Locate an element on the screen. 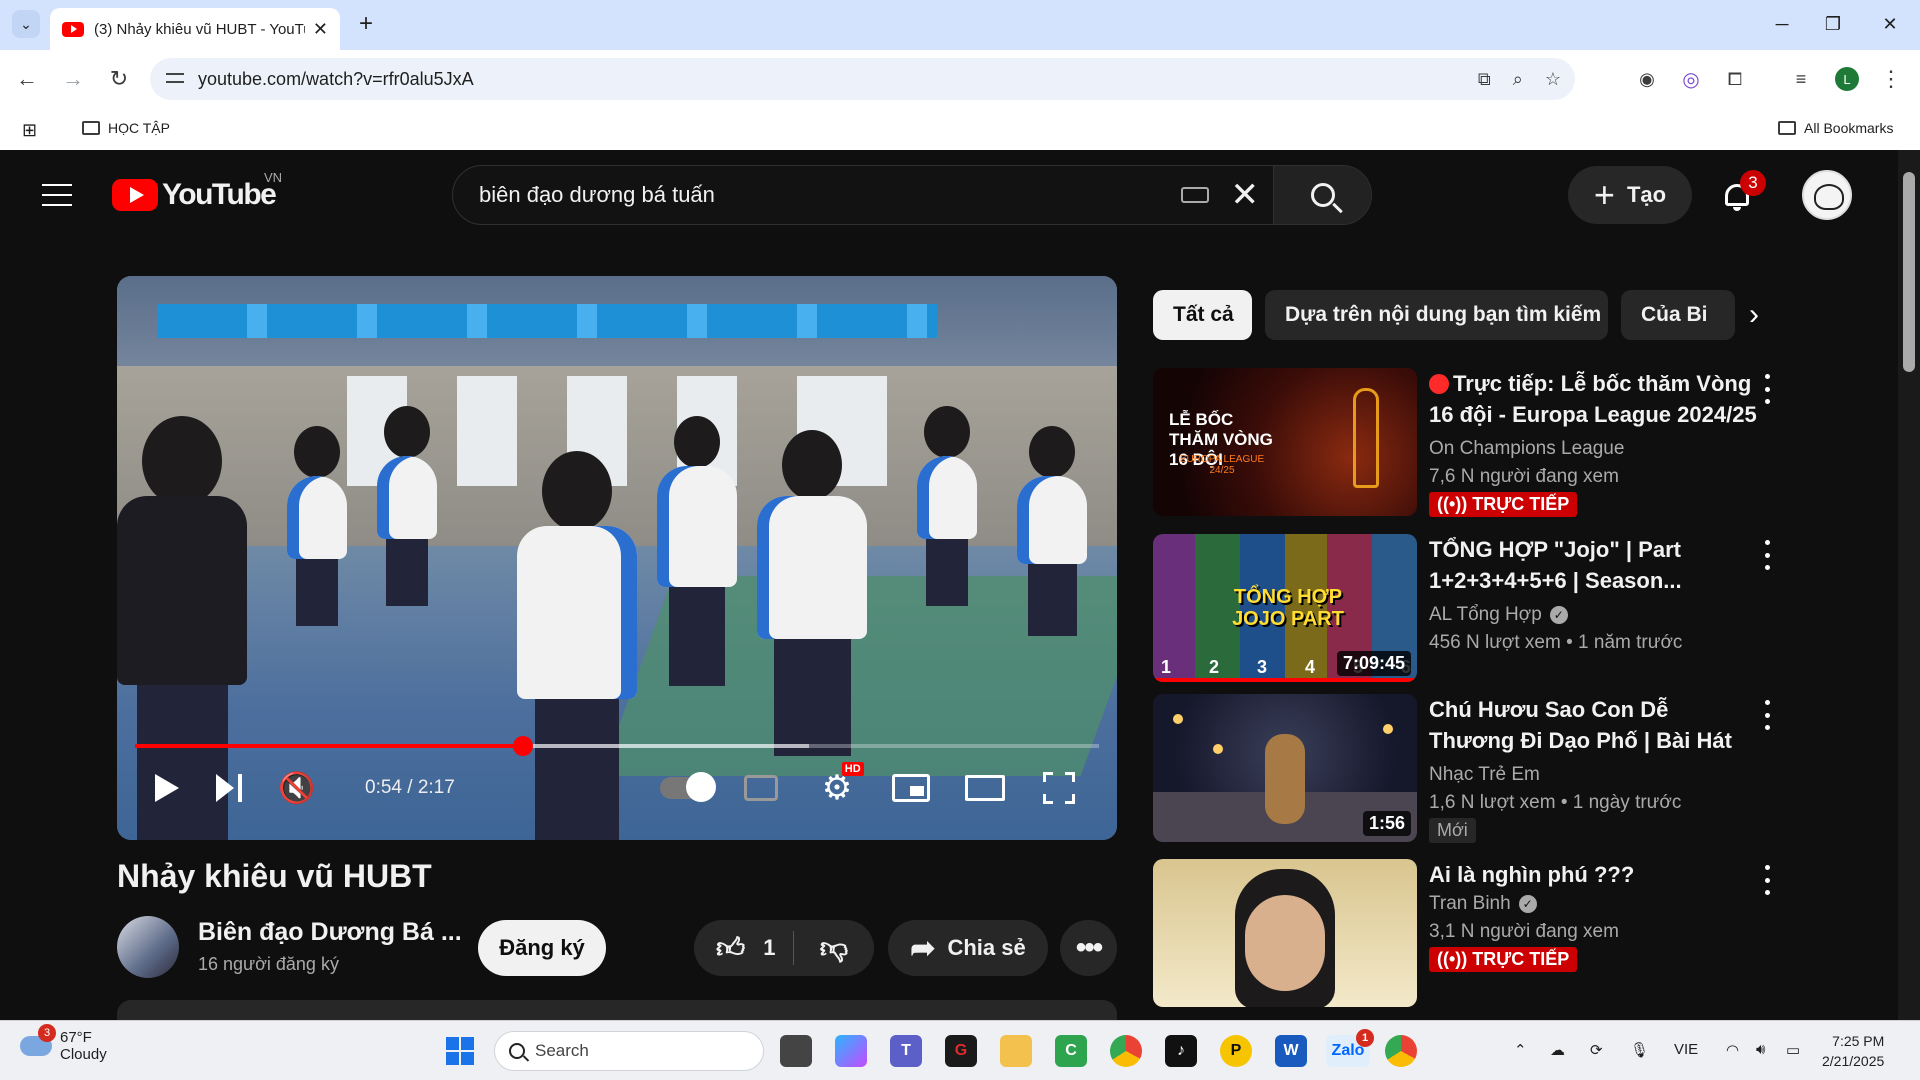 Image resolution: width=1920 pixels, height=1080 pixels. recommendation-channel: AL Tổng Hợp ✓ is located at coordinates (1498, 615).